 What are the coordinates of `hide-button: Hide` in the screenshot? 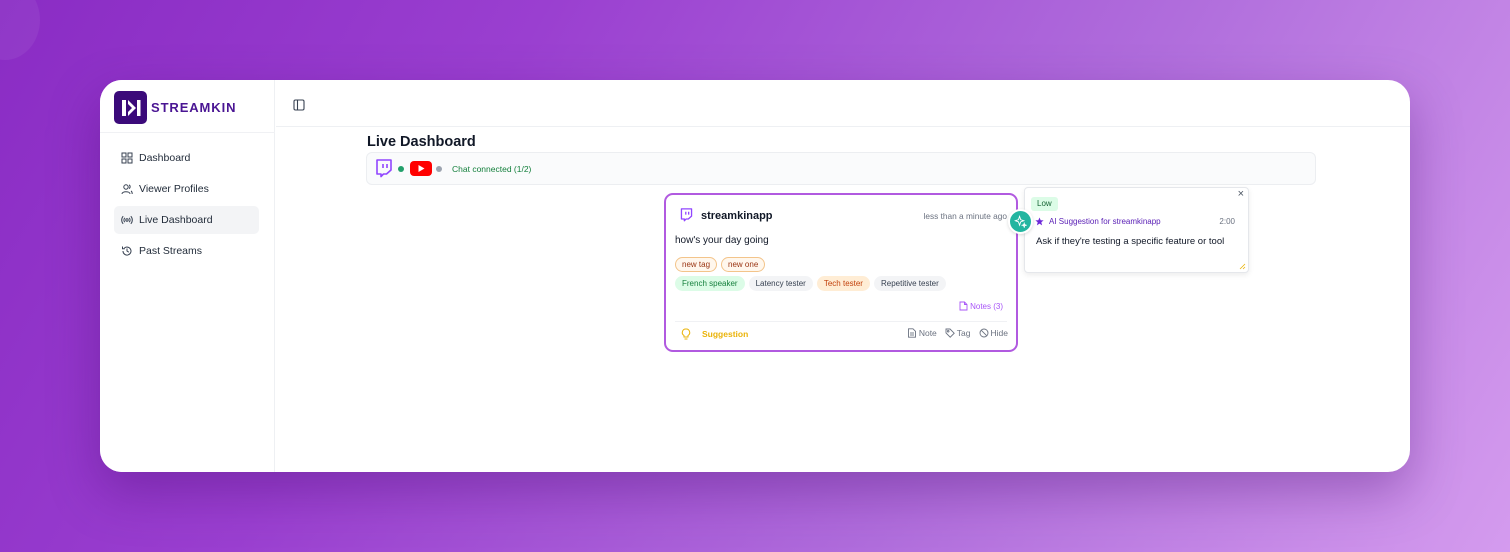 It's located at (993, 333).